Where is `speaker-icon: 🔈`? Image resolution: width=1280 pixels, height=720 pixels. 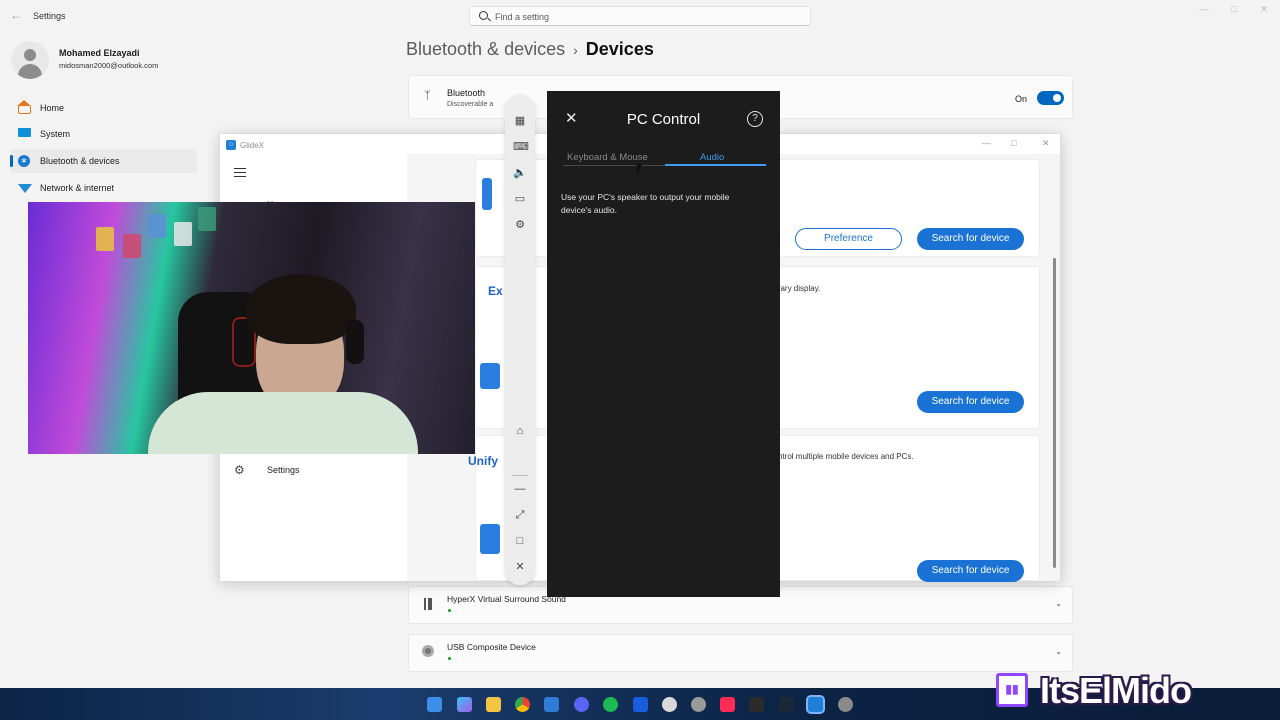 speaker-icon: 🔈 is located at coordinates (520, 173).